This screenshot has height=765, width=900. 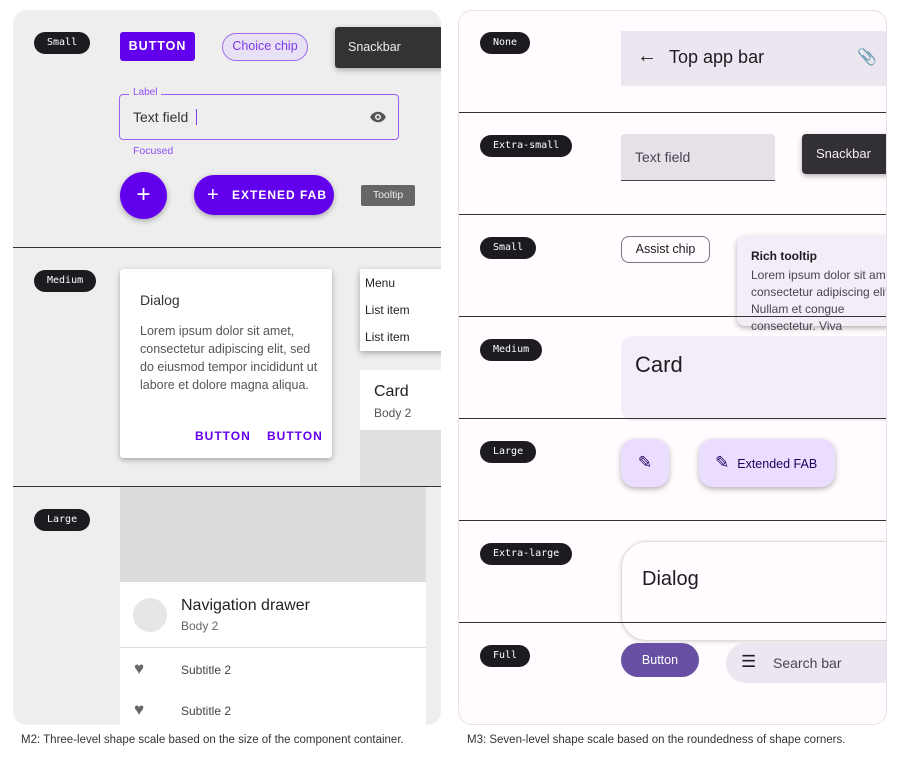 What do you see at coordinates (265, 47) in the screenshot?
I see `choice-chip: Choice chip` at bounding box center [265, 47].